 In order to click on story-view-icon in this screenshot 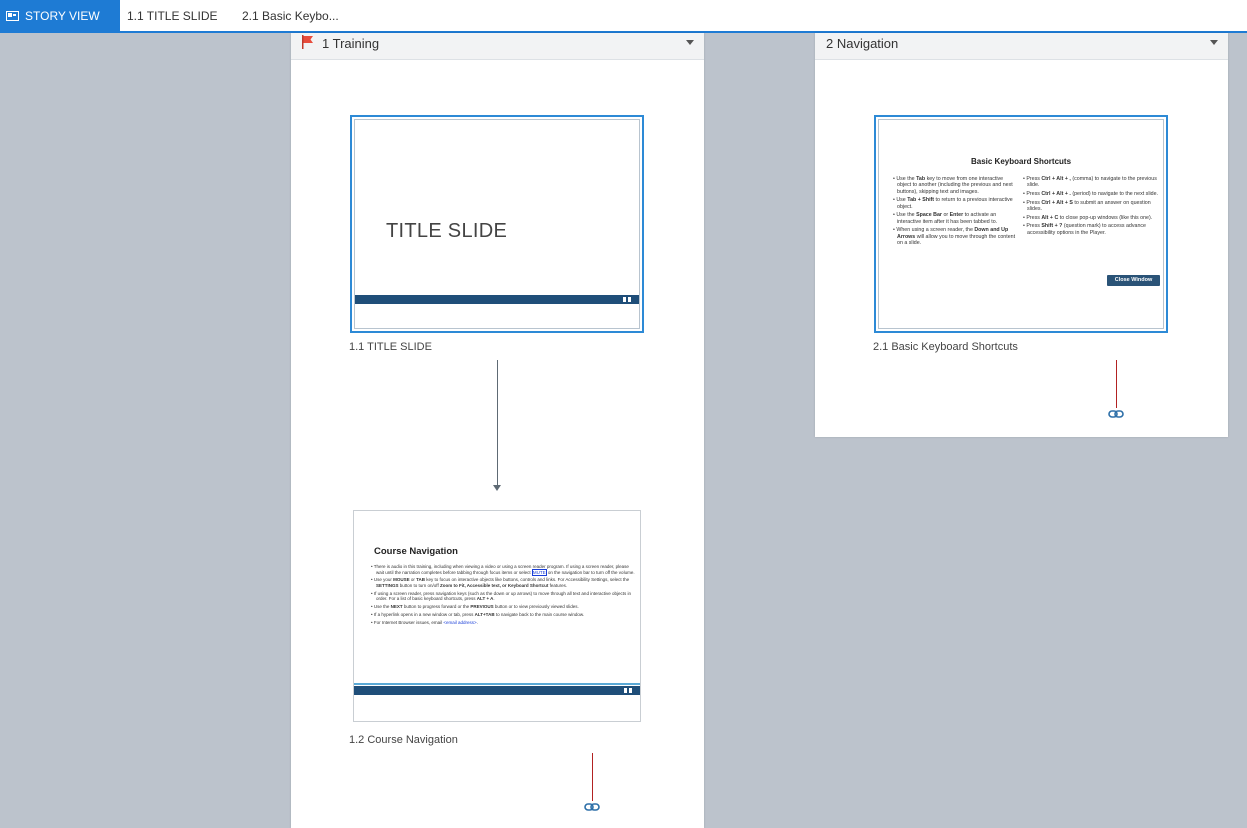, I will do `click(12, 16)`.